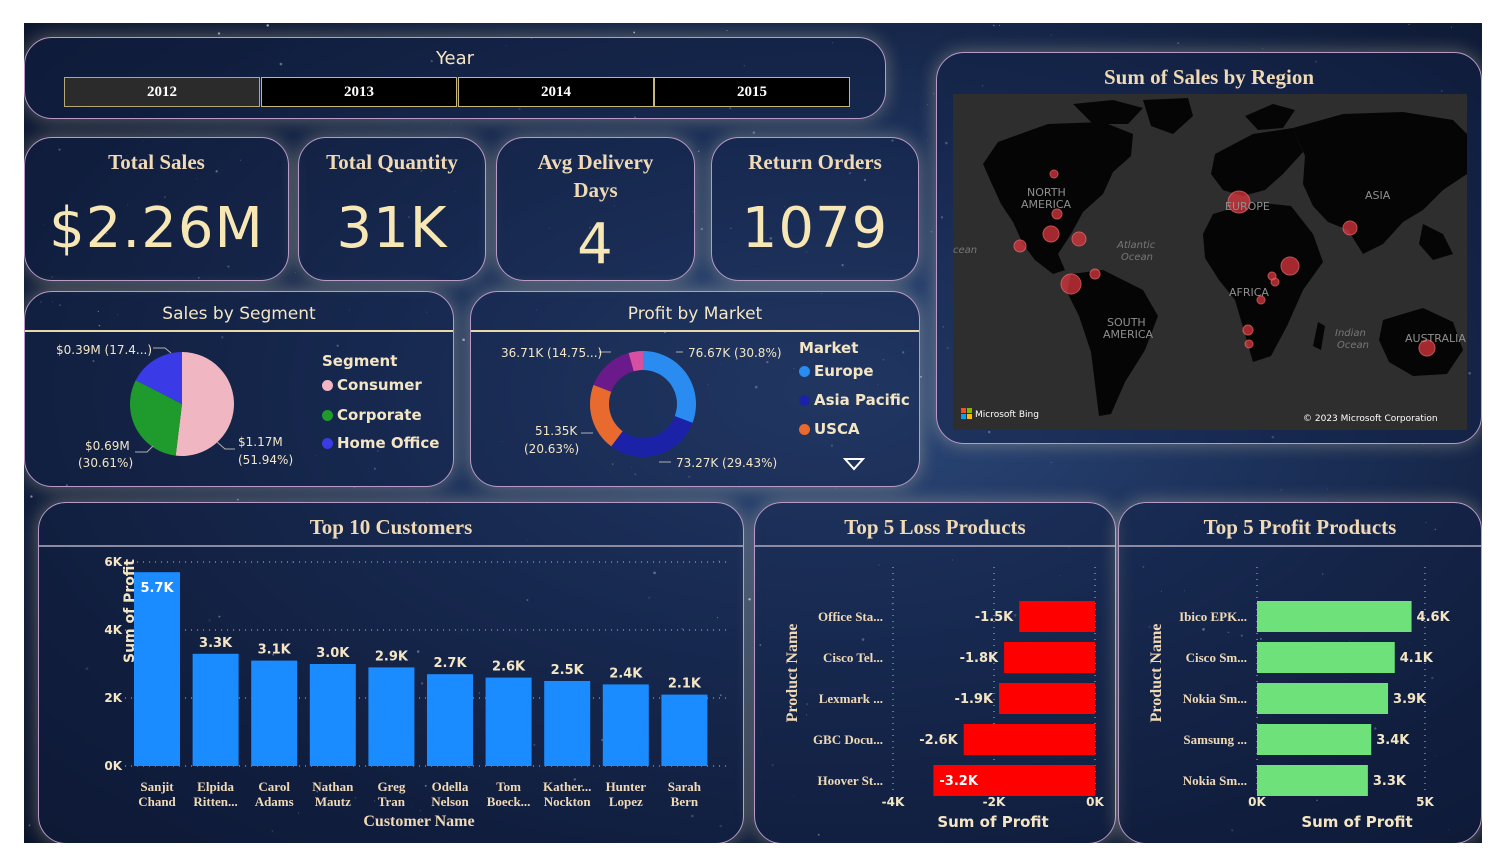 This screenshot has height=865, width=1507. Describe the element at coordinates (1353, 345) in the screenshot. I see `label-indian-2: Ocean` at that location.